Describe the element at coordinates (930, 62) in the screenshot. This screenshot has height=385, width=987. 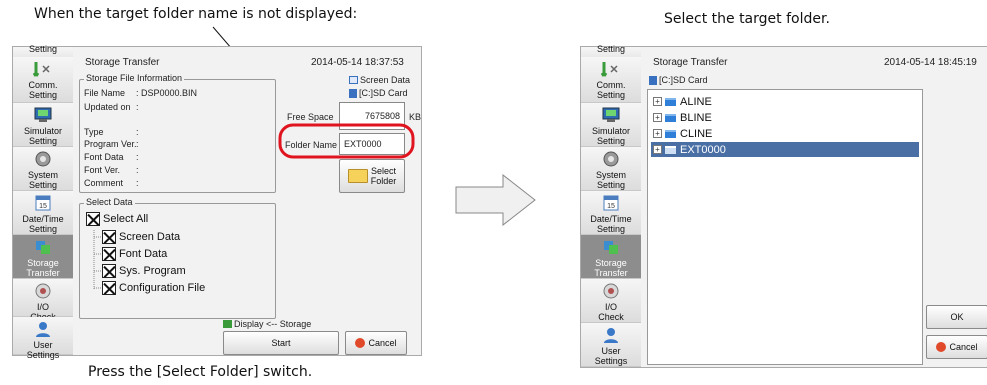
I see `datetime: 2014-05-14 18:45:19` at that location.